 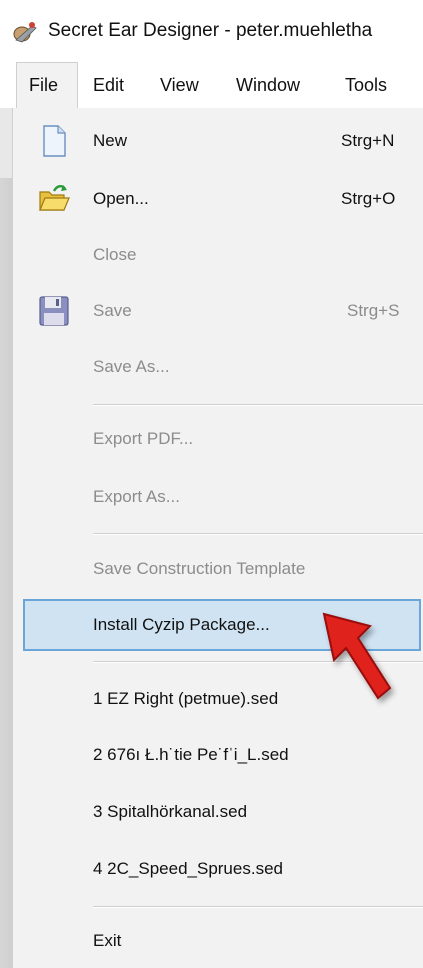 What do you see at coordinates (112, 310) in the screenshot?
I see `menu-item-label: Save` at bounding box center [112, 310].